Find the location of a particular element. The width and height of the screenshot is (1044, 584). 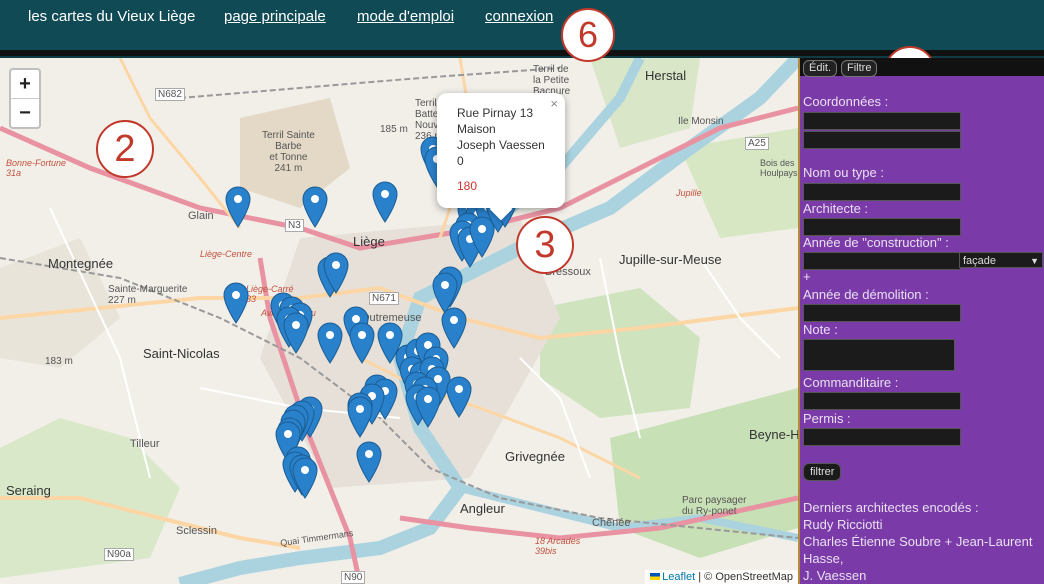

note-label: Note : is located at coordinates (820, 329).